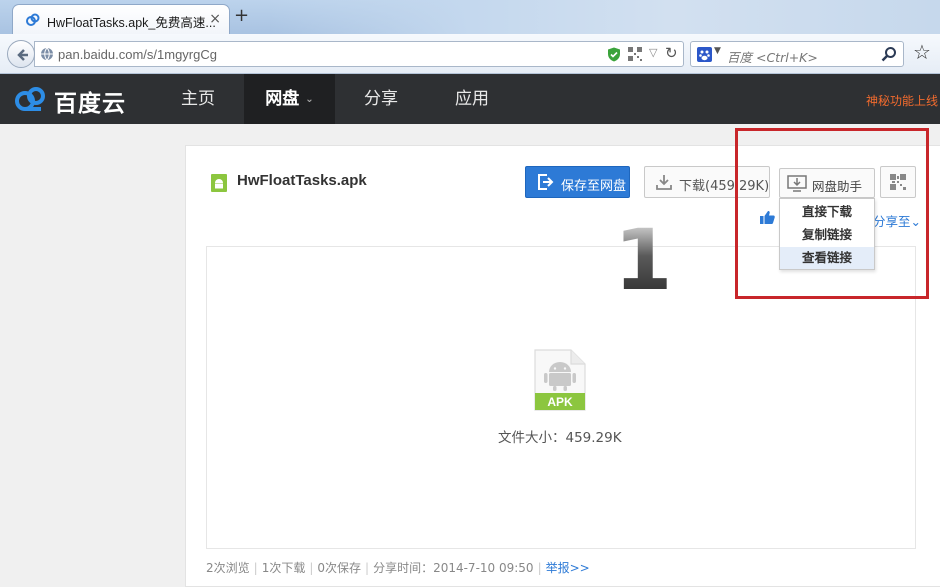 Image resolution: width=940 pixels, height=587 pixels. I want to click on nav-home-label: 主页, so click(198, 99).